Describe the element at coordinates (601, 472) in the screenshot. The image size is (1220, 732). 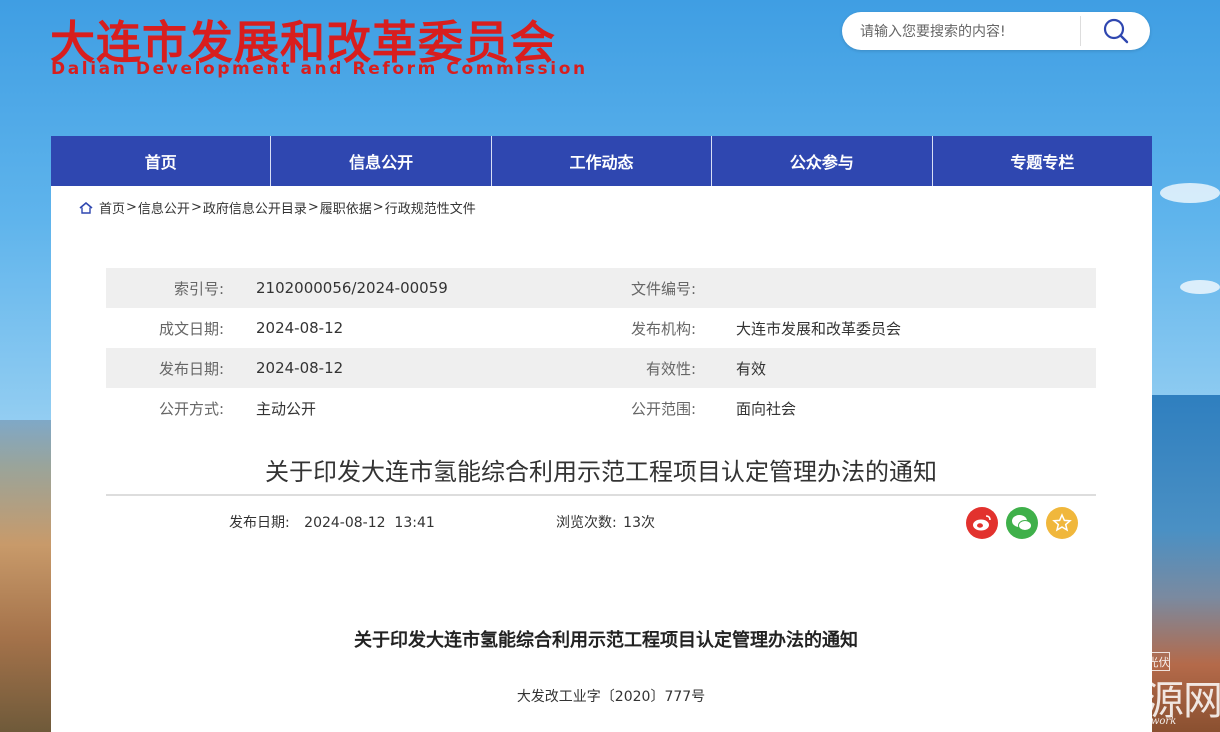
I see `document-title: 关于印发大连市氢能综合利用示范工程项目认定管理办法的通知` at that location.